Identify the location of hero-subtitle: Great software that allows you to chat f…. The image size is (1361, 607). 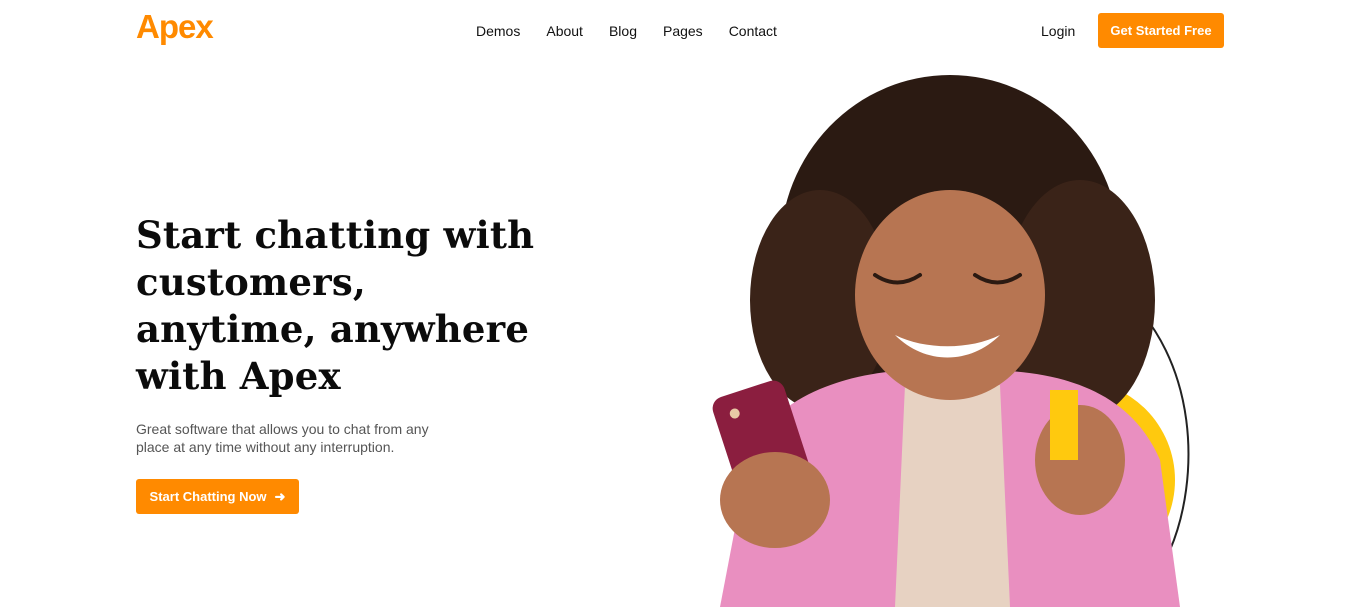
(301, 438).